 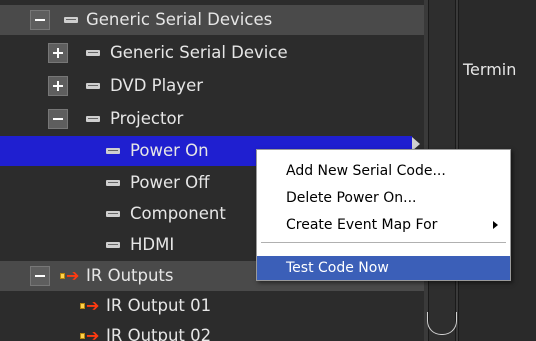 I want to click on tree-item-dvd-player: DVD Player, so click(x=212, y=86).